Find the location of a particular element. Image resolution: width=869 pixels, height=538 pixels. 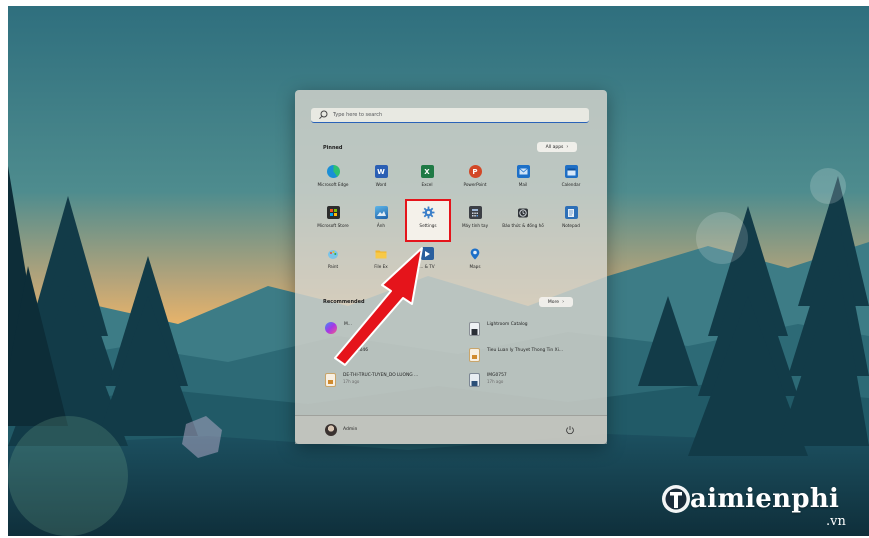

watermark: aimienphi .vn is located at coordinates (764, 508).